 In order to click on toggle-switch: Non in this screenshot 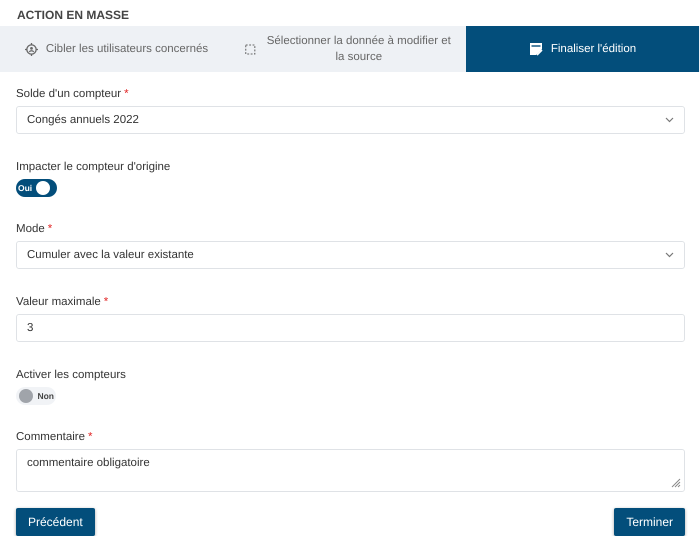, I will do `click(36, 396)`.